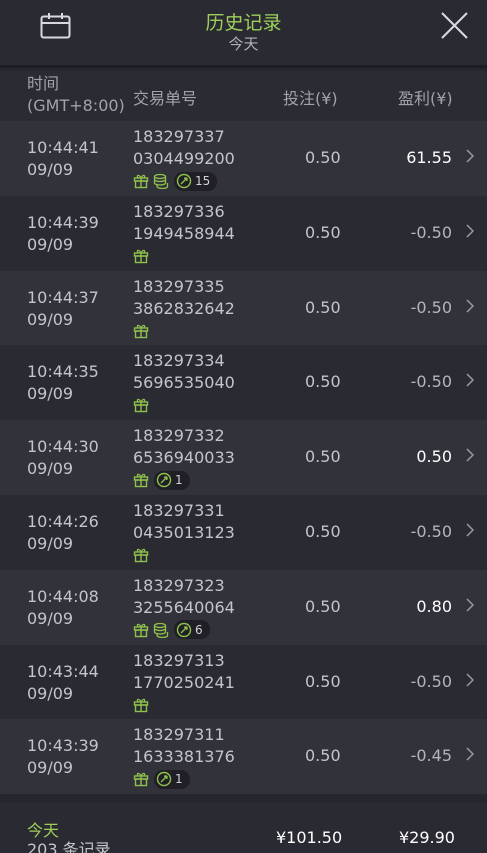  What do you see at coordinates (429, 157) in the screenshot?
I see `row-profit: 61.55` at bounding box center [429, 157].